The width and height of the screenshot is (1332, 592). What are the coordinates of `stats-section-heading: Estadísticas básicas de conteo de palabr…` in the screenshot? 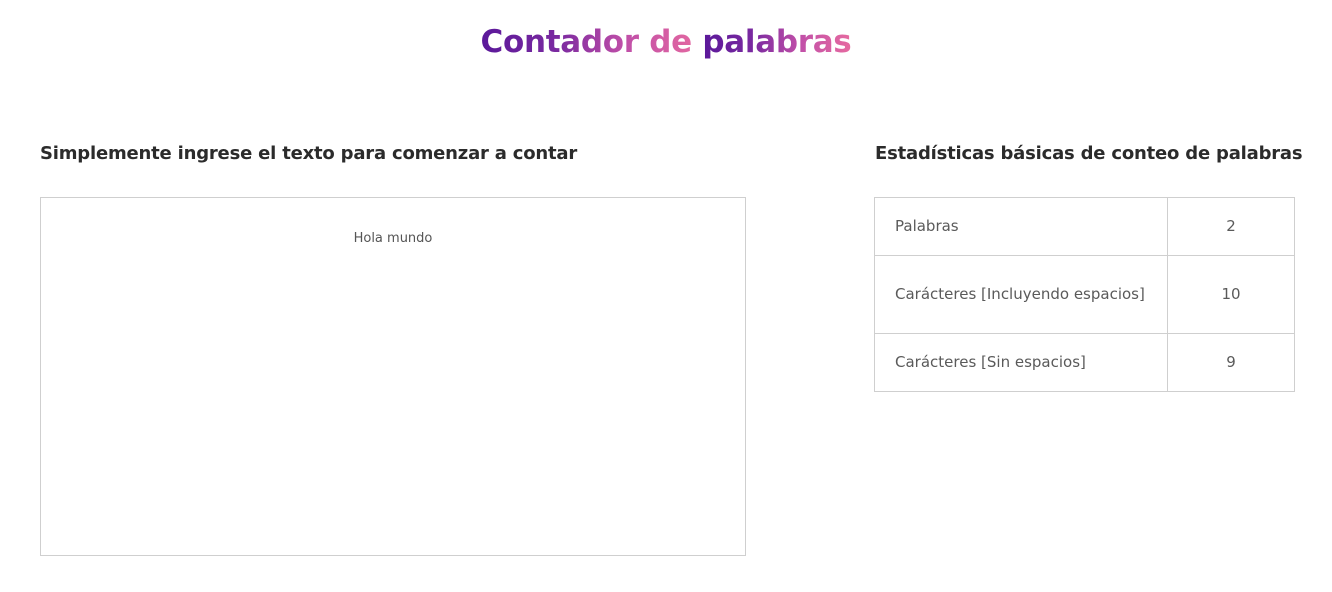 It's located at (1089, 153).